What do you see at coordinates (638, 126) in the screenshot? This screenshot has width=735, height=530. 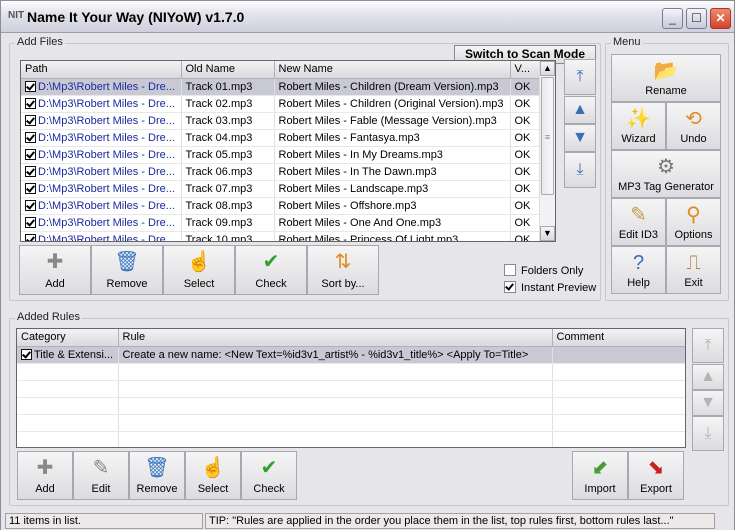 I see `menu-wizard-button: ✨ Wizard` at bounding box center [638, 126].